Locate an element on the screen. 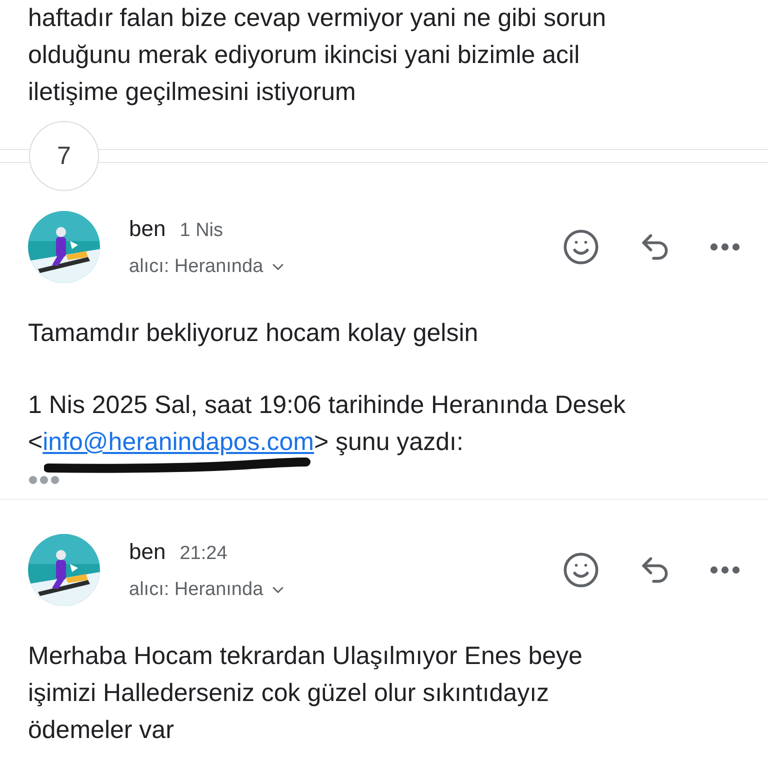  quote-header-text: 1 Nis 2025 Sal, saat 19:06 tarihinde Heranında Desek <info@heranindapos.com> şunu yazdı: is located at coordinates (384, 424).